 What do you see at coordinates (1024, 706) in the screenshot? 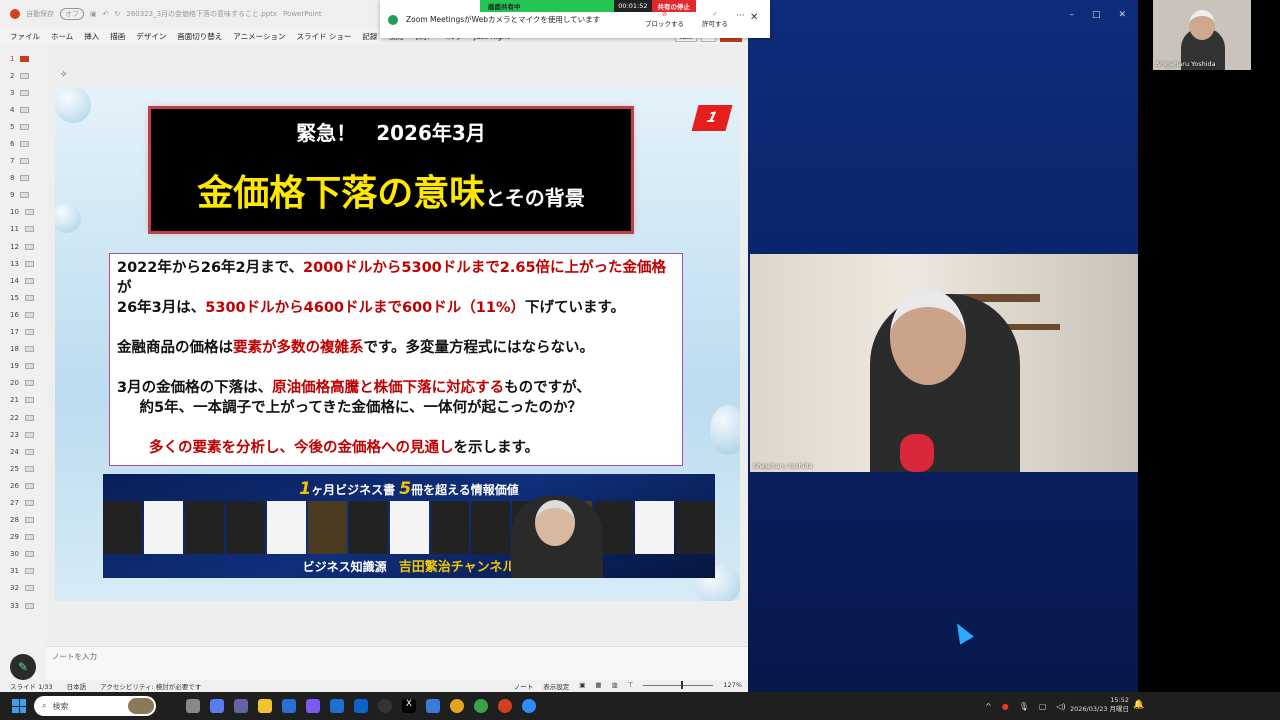
I see `microphone-icon: 🎙` at bounding box center [1024, 706].